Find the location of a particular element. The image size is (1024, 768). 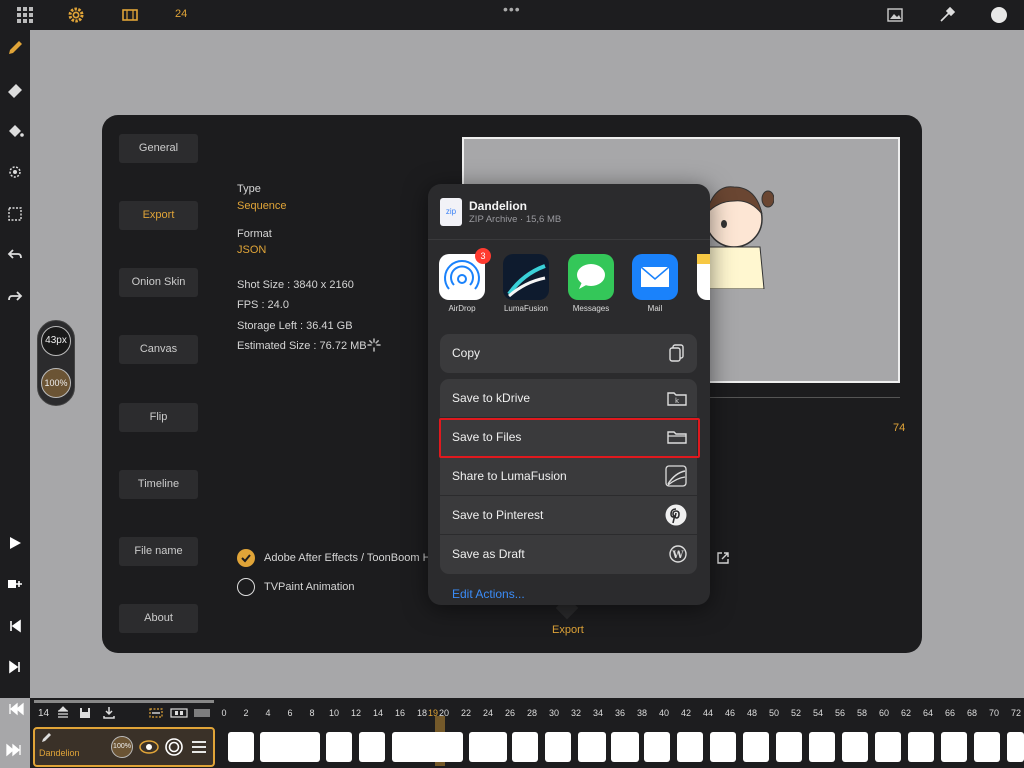

nav-canvas: Canvas is located at coordinates (158, 349).